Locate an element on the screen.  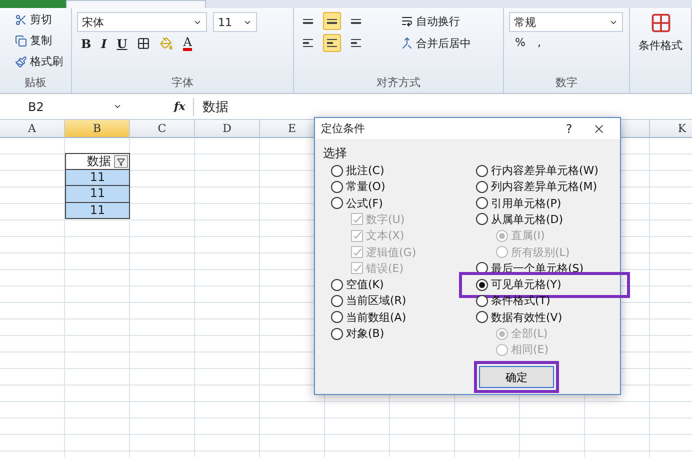
group-label: 对齐方式 is located at coordinates (399, 83).